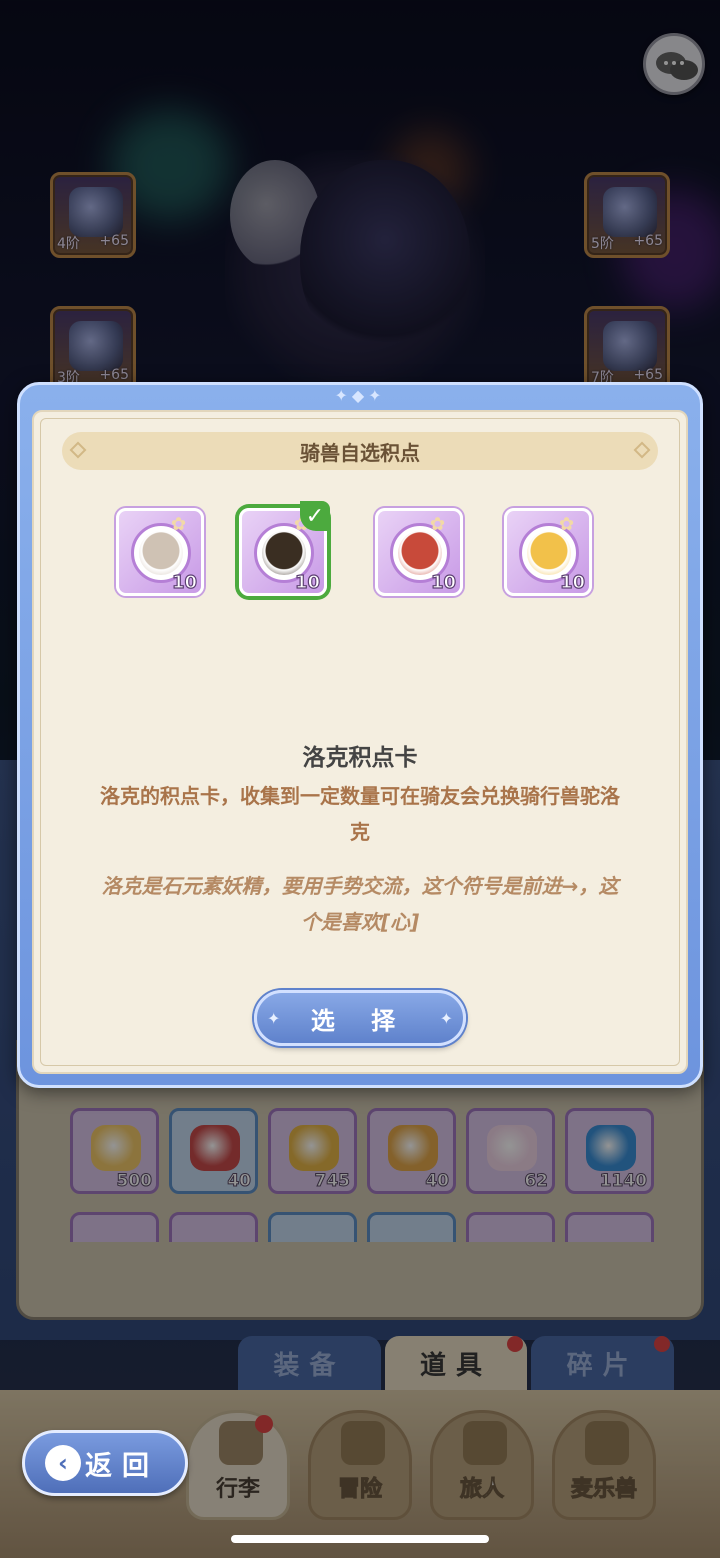  I want to click on pet-option-card: ✿ 10 ✓, so click(284, 548).